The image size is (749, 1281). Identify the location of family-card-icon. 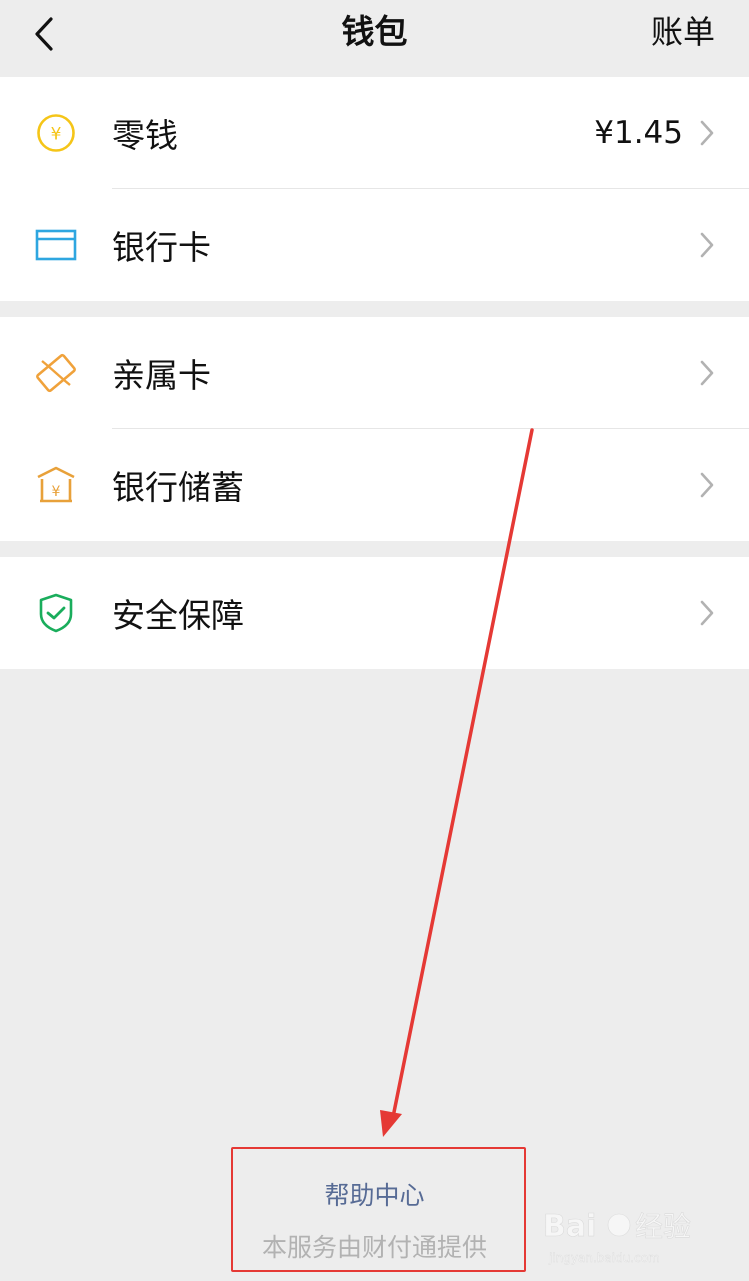
(56, 373).